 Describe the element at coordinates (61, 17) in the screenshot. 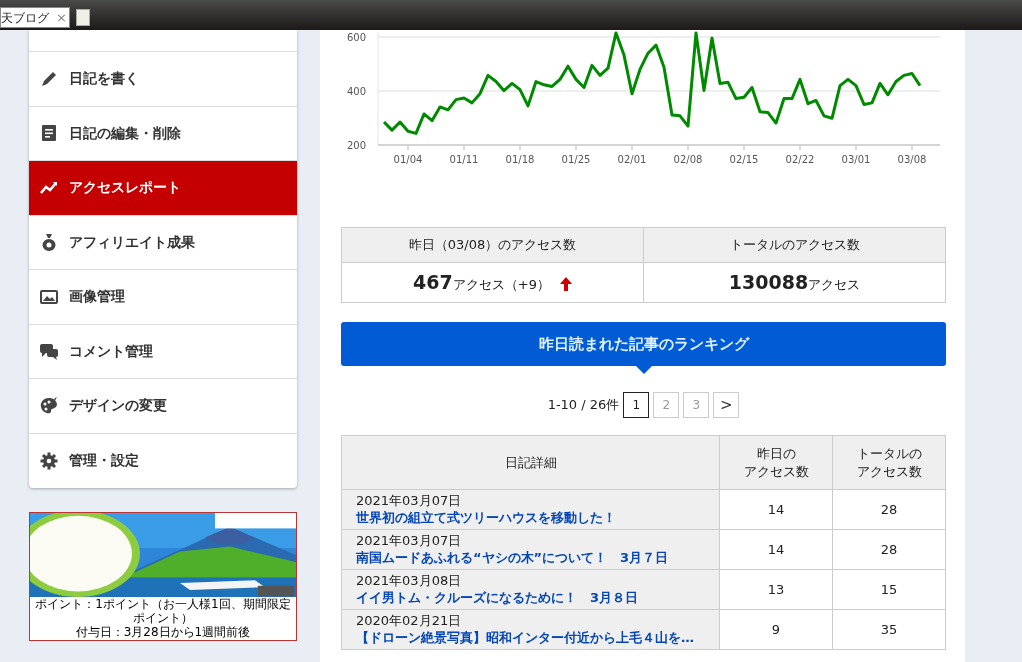

I see `close-tab-button: ×` at that location.